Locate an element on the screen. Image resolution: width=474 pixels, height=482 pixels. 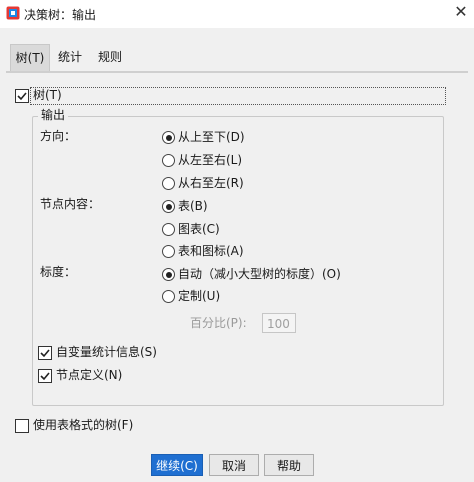
tab-tree: 树(T) is located at coordinates (30, 57).